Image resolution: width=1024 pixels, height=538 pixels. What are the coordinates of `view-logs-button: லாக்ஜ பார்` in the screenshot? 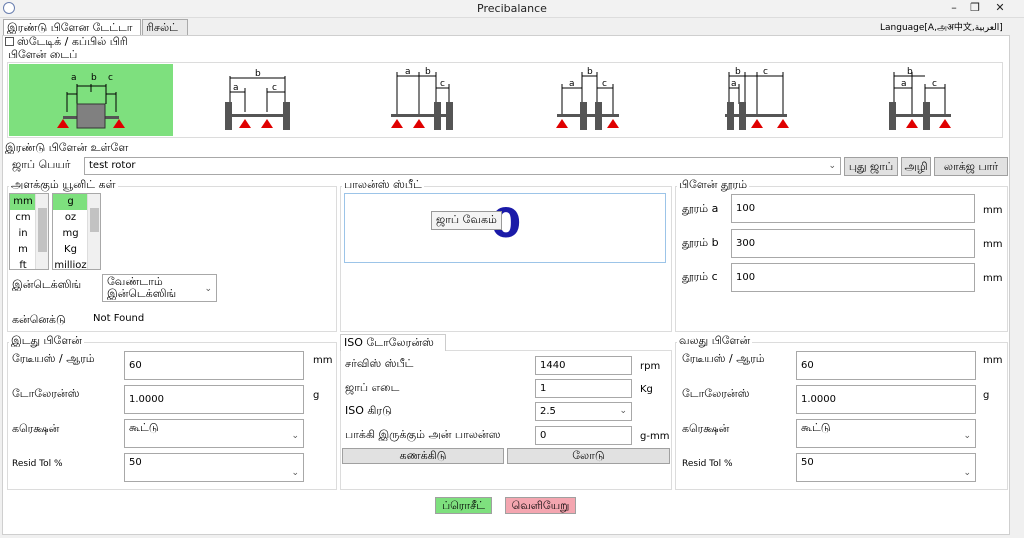 It's located at (971, 166).